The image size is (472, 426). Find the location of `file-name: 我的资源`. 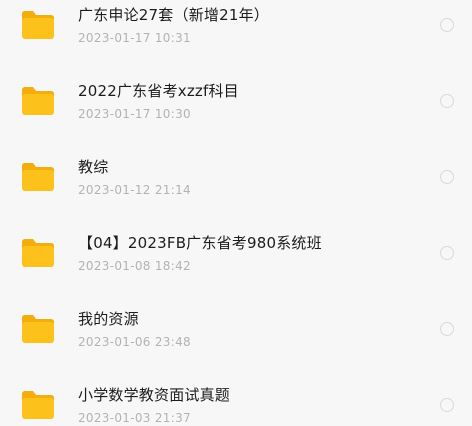

file-name: 我的资源 is located at coordinates (108, 319).